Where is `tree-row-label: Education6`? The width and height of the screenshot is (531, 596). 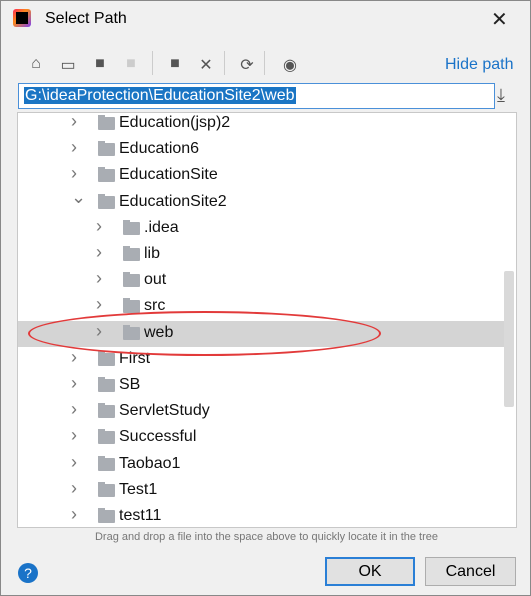
tree-row-label: Education6 is located at coordinates (159, 149).